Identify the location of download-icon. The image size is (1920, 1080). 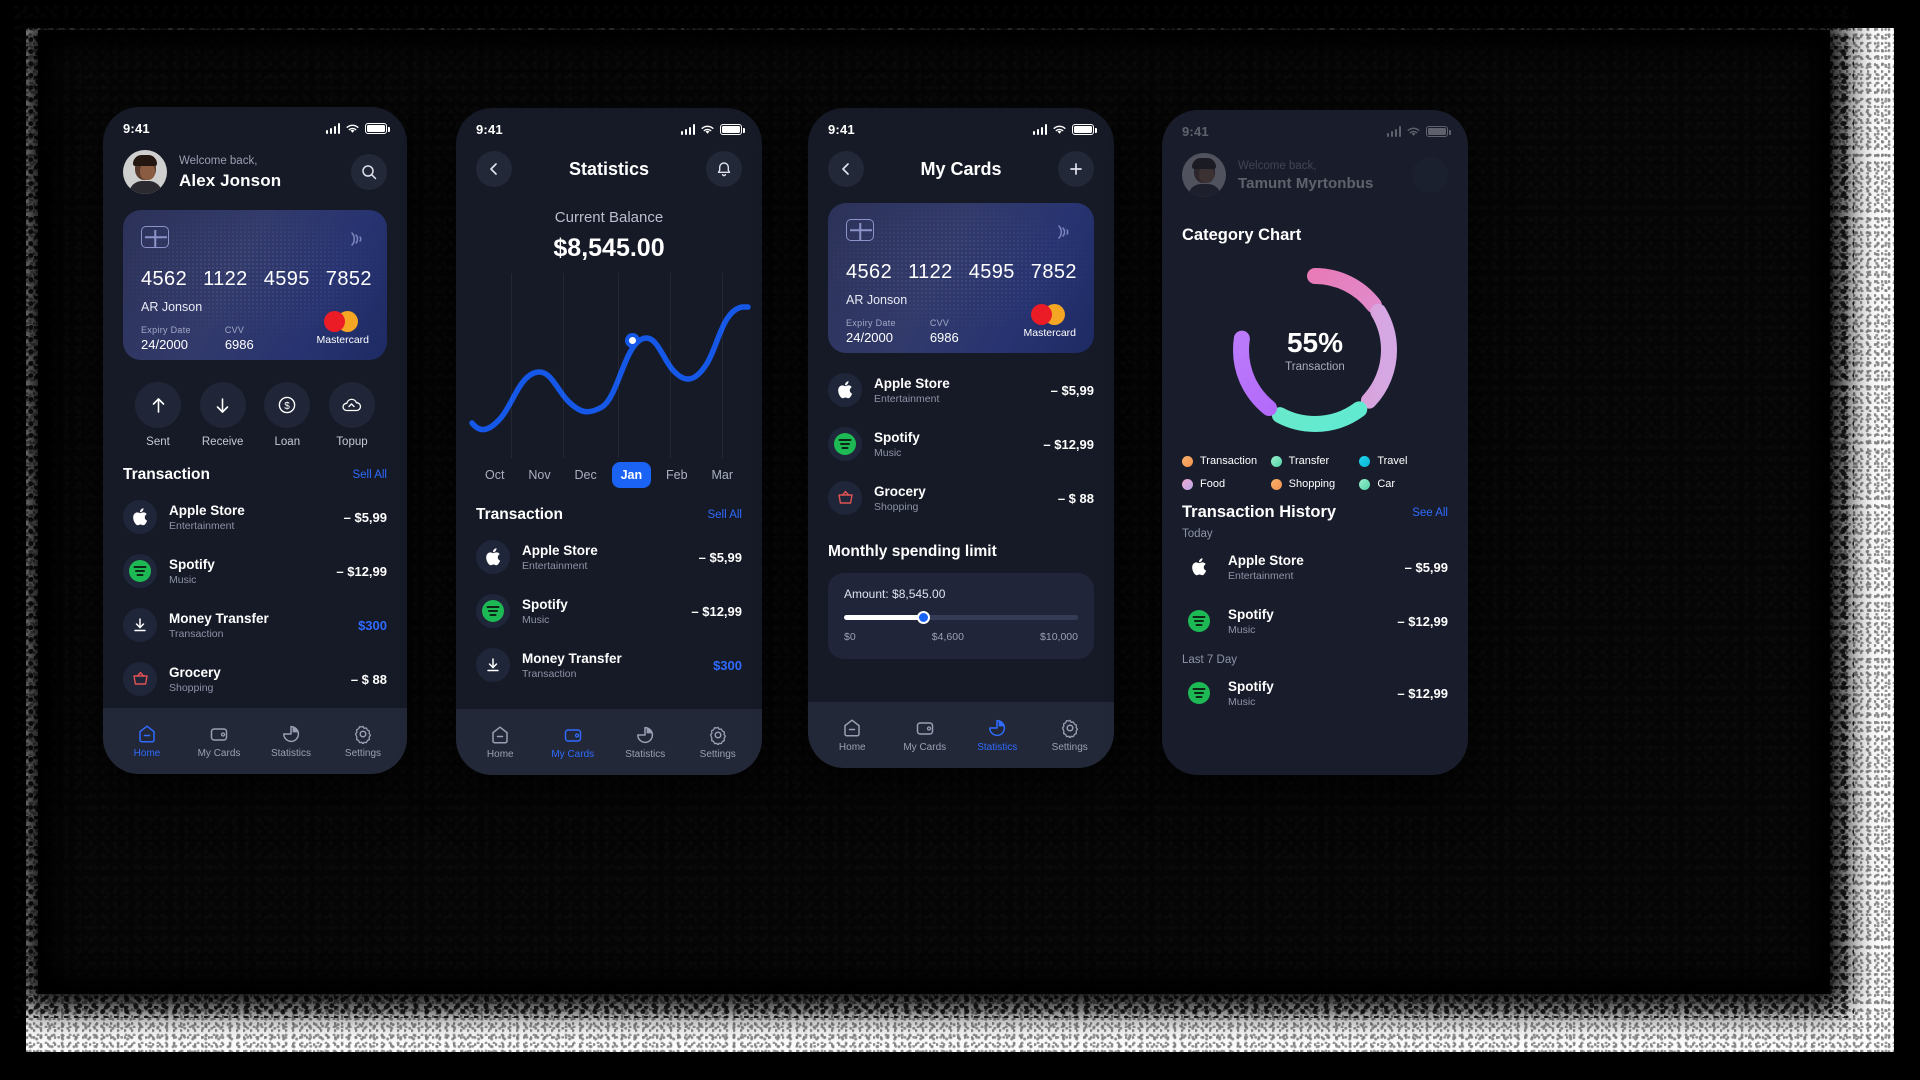
(493, 665).